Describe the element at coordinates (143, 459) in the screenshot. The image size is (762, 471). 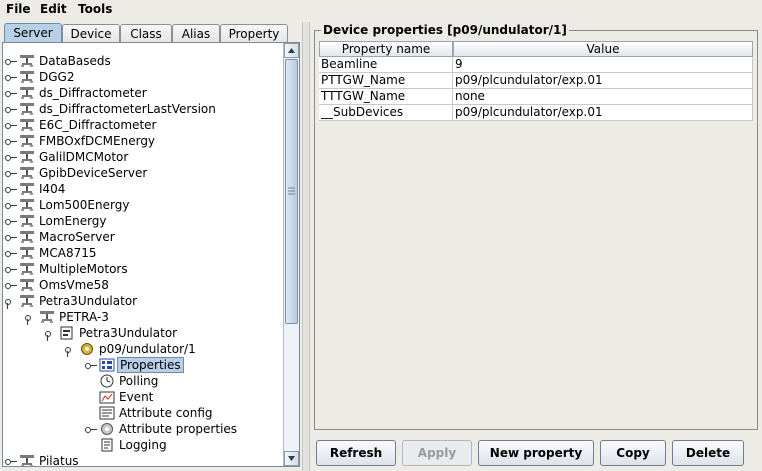
I see `tree-node: Pilatus` at that location.